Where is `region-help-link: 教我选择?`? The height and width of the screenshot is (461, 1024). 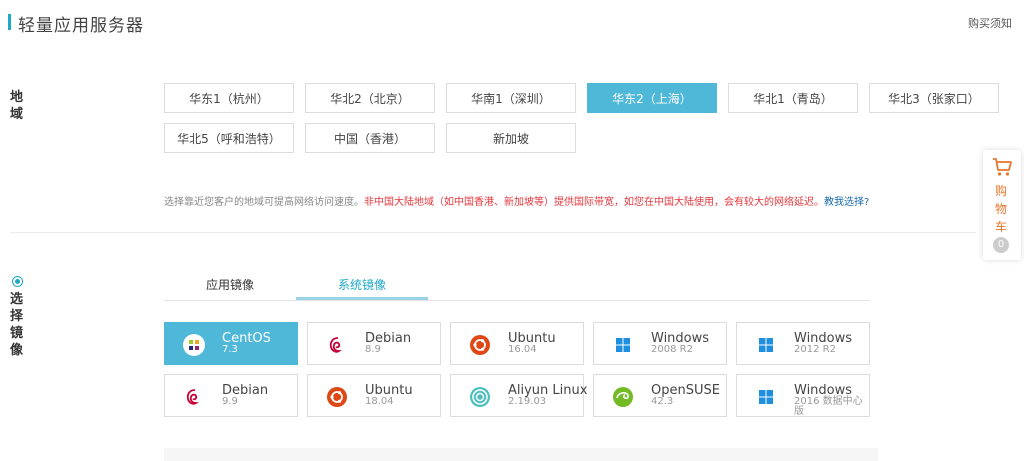
region-help-link: 教我选择? is located at coordinates (846, 202).